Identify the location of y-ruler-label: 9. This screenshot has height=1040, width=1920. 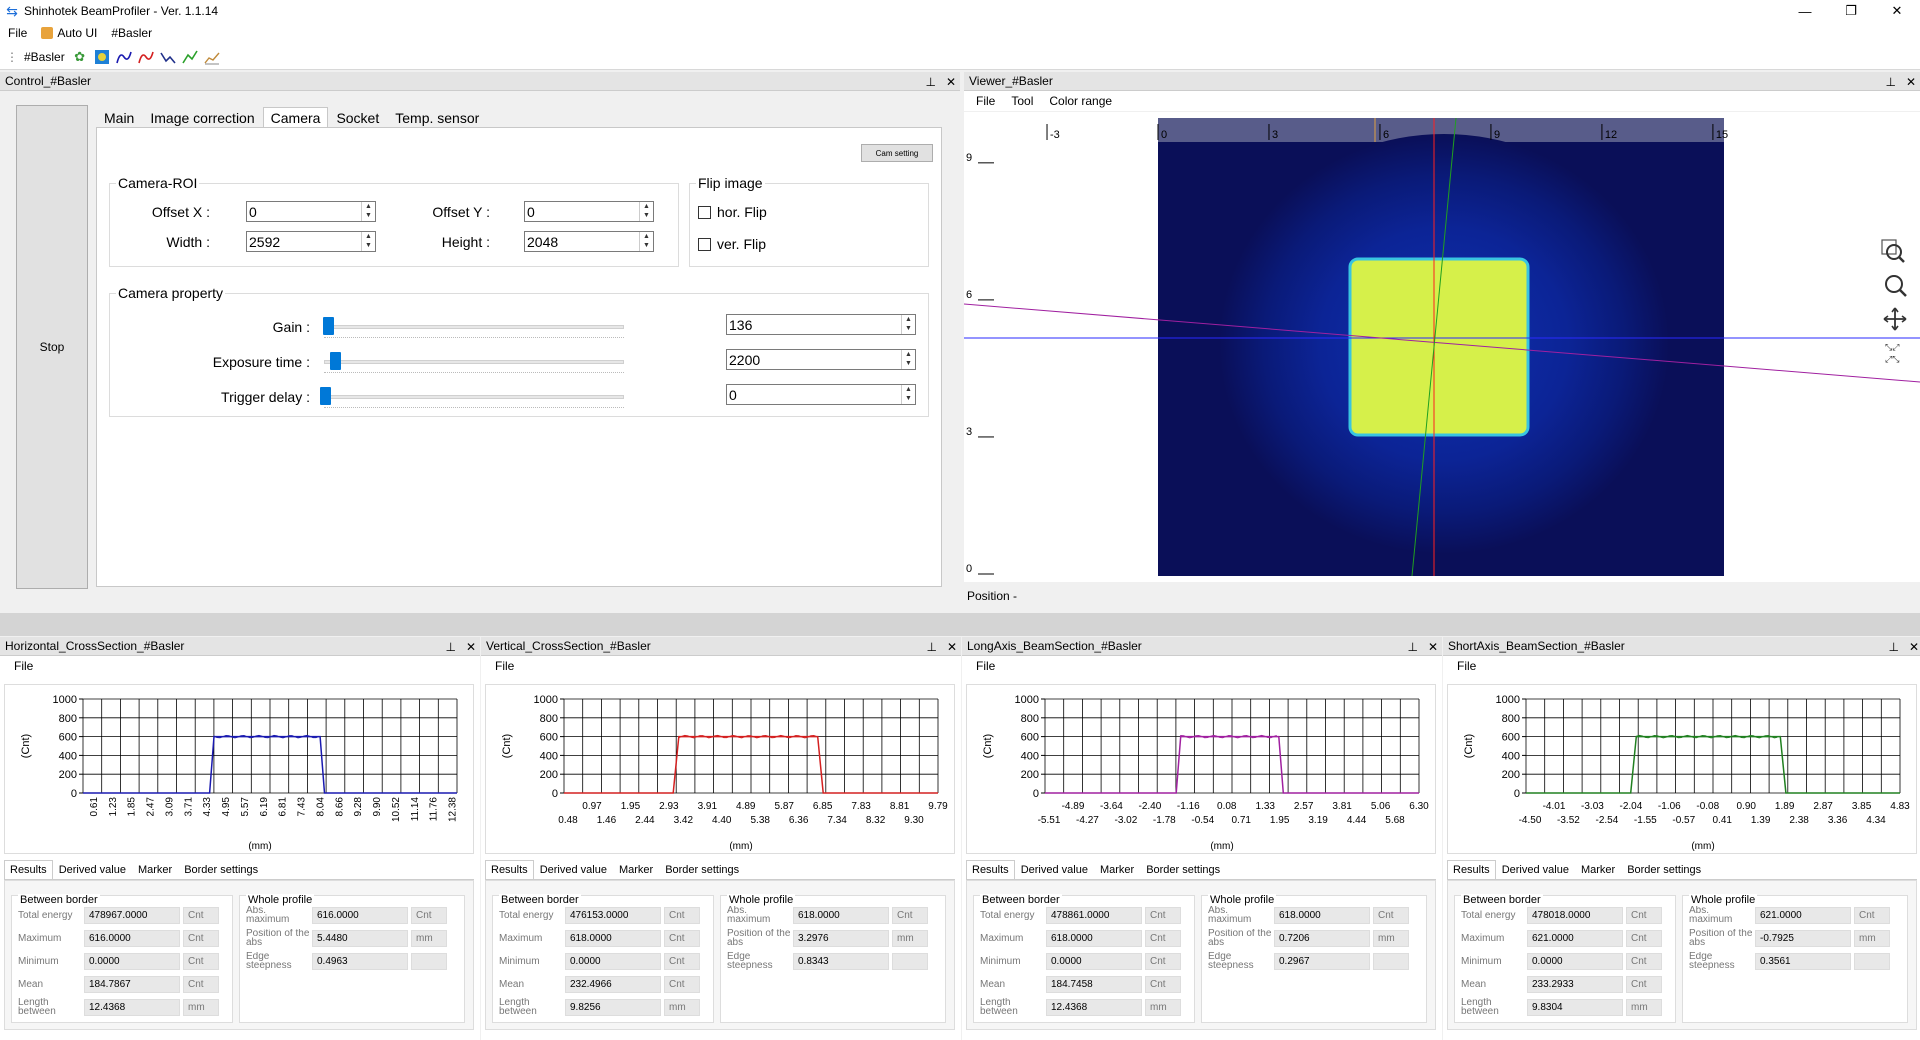
(969, 158).